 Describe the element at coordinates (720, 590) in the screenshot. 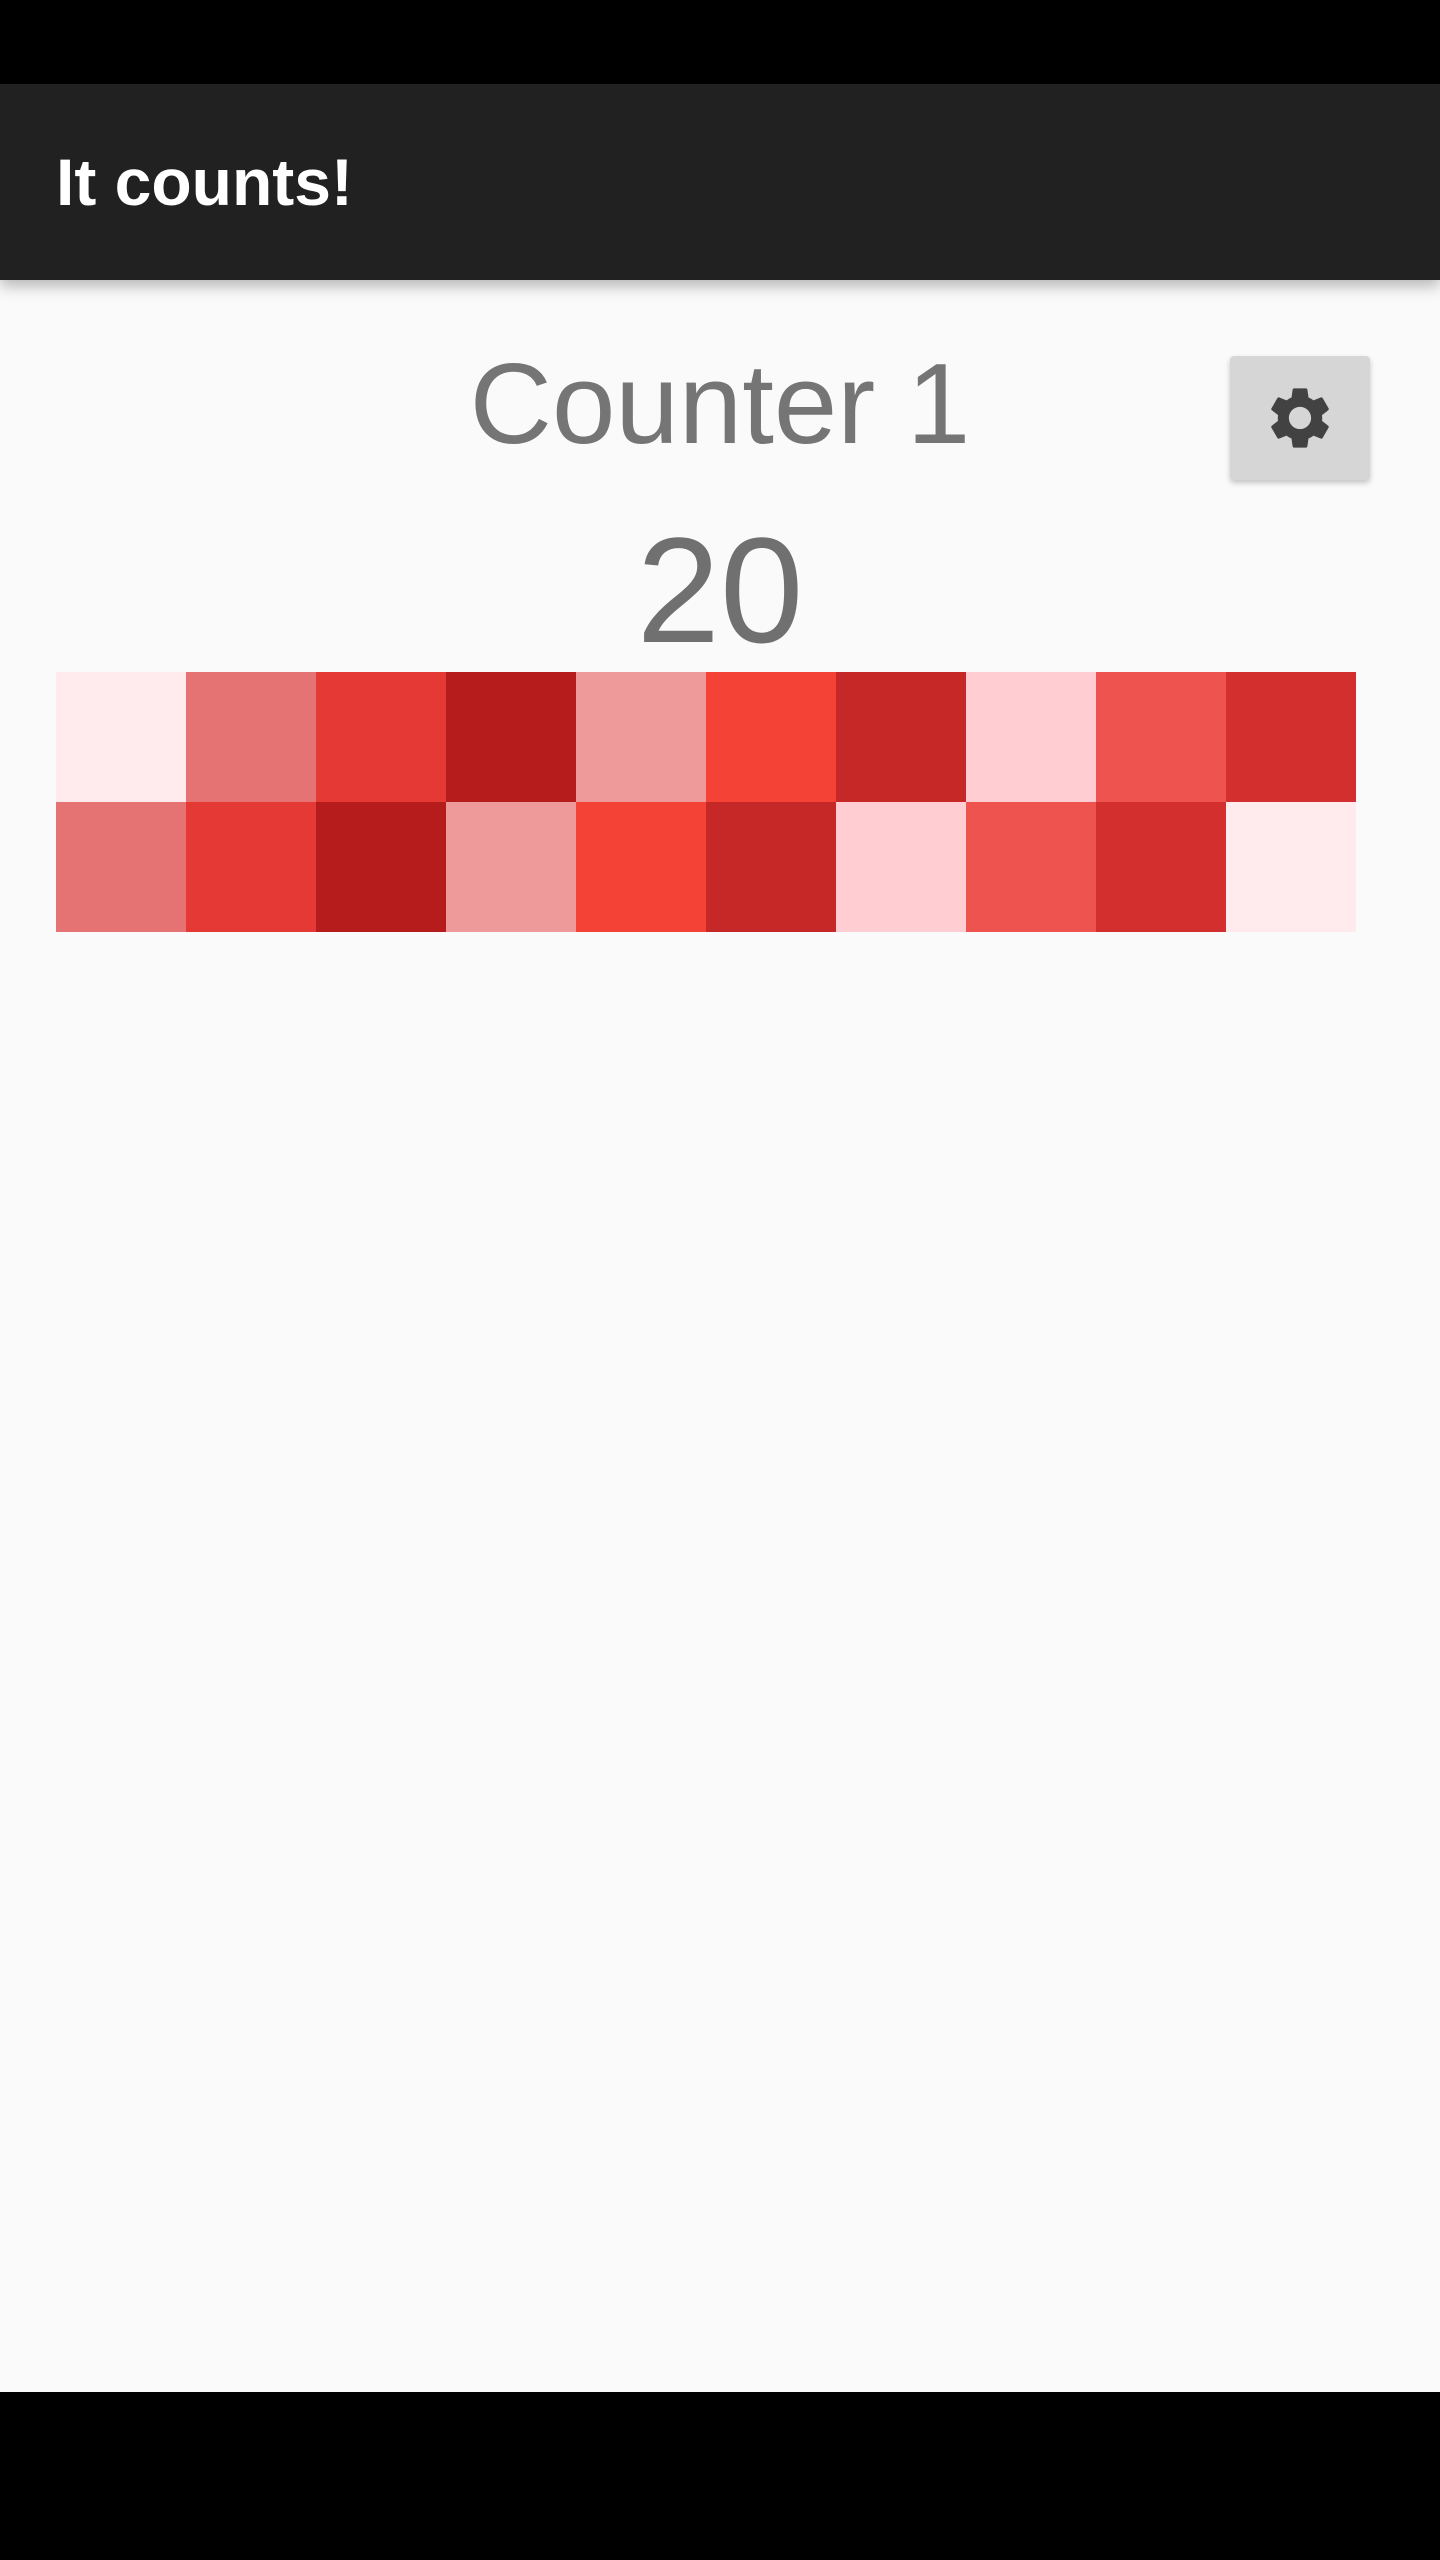

I see `counter-value: 20` at that location.